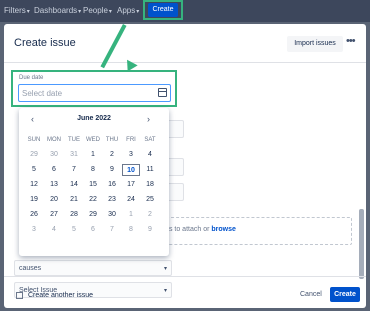 The image size is (370, 311). Describe the element at coordinates (93, 268) in the screenshot. I see `link-type-select: causes ▾` at that location.